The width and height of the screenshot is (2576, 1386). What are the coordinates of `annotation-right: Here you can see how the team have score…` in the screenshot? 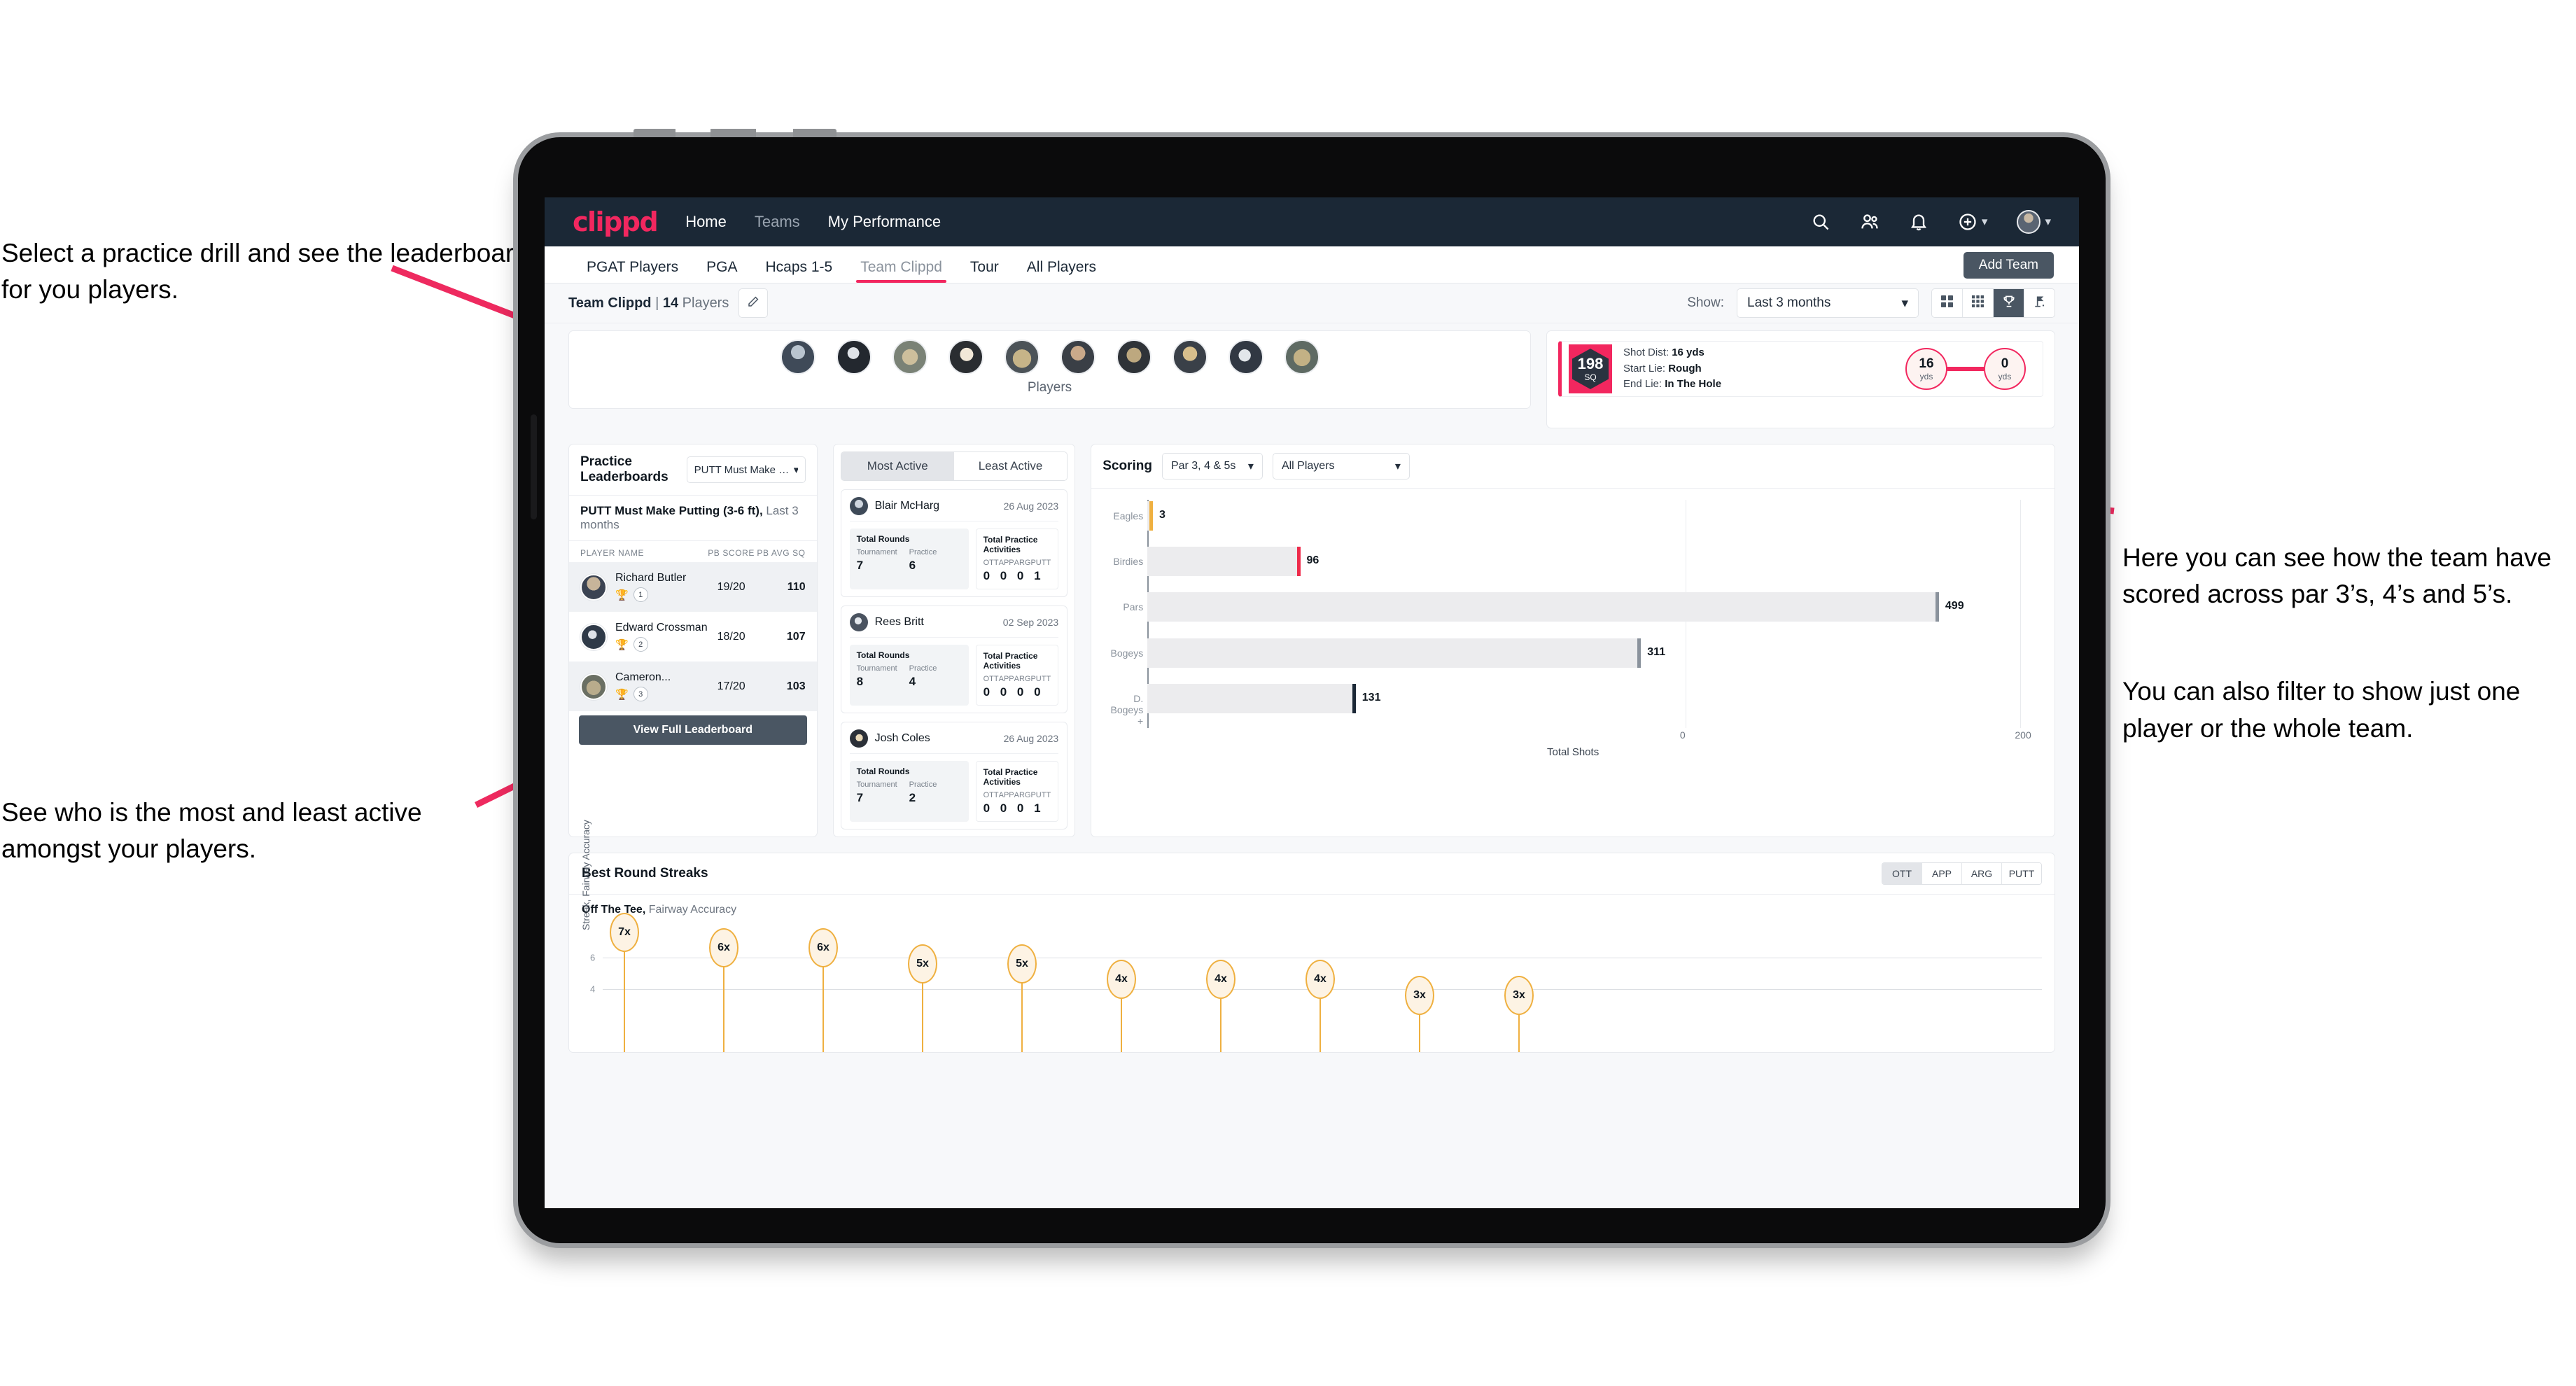 It's located at (2349, 643).